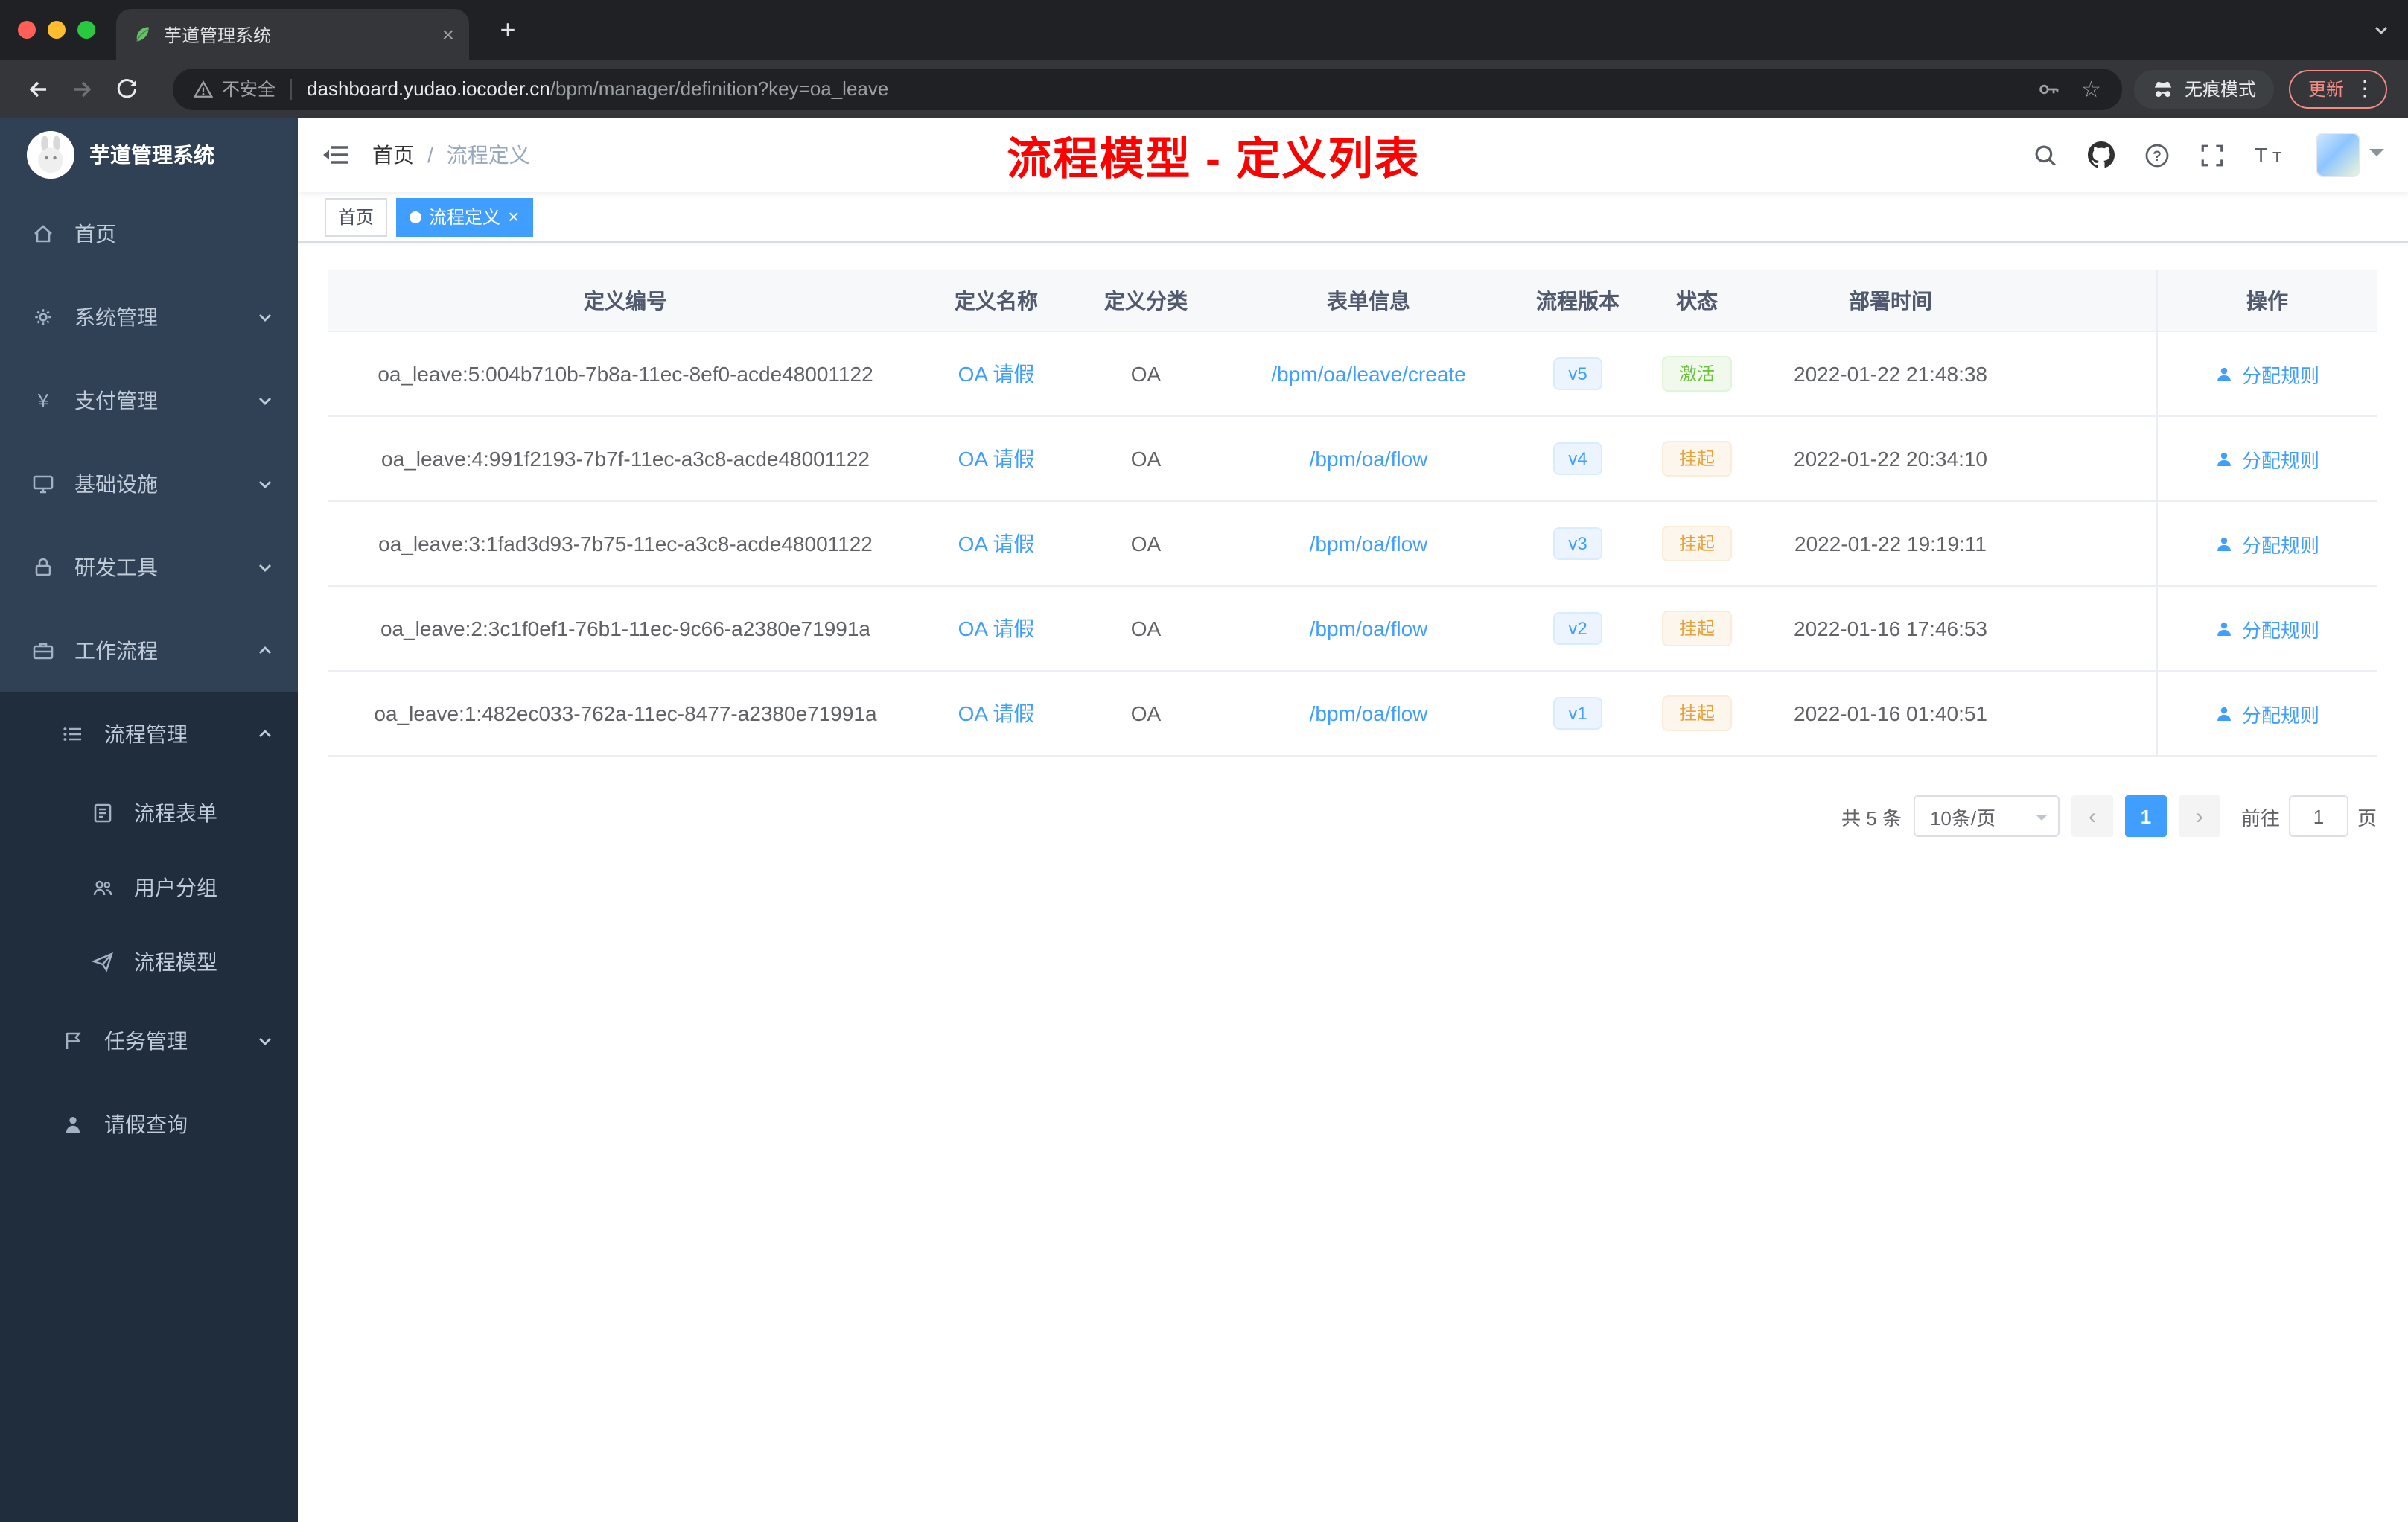 The height and width of the screenshot is (1522, 2408). Describe the element at coordinates (116, 651) in the screenshot. I see `sidebar-item-label: 工作流程` at that location.